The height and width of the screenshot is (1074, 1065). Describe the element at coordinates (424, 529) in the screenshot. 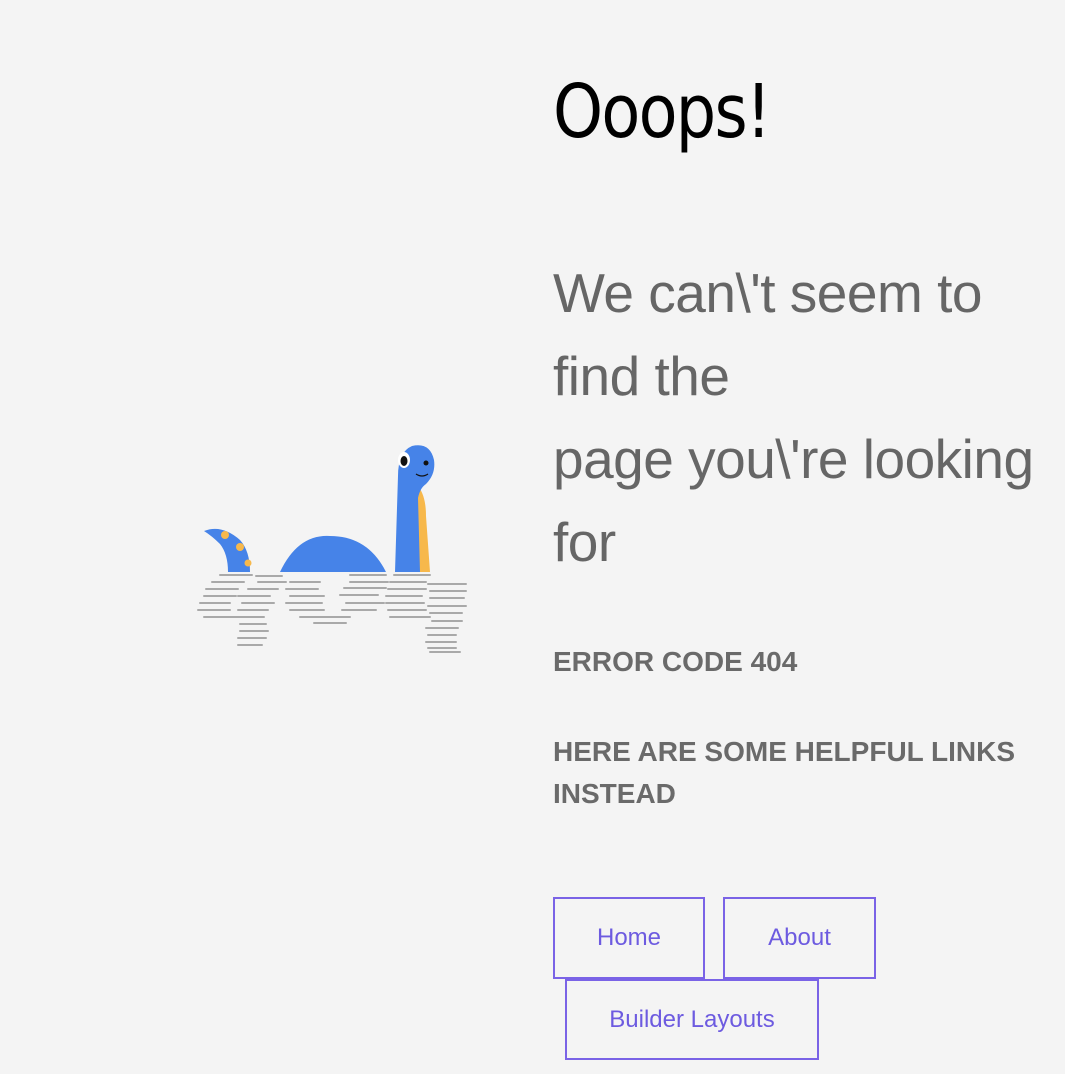

I see `monster-neck-belly` at that location.